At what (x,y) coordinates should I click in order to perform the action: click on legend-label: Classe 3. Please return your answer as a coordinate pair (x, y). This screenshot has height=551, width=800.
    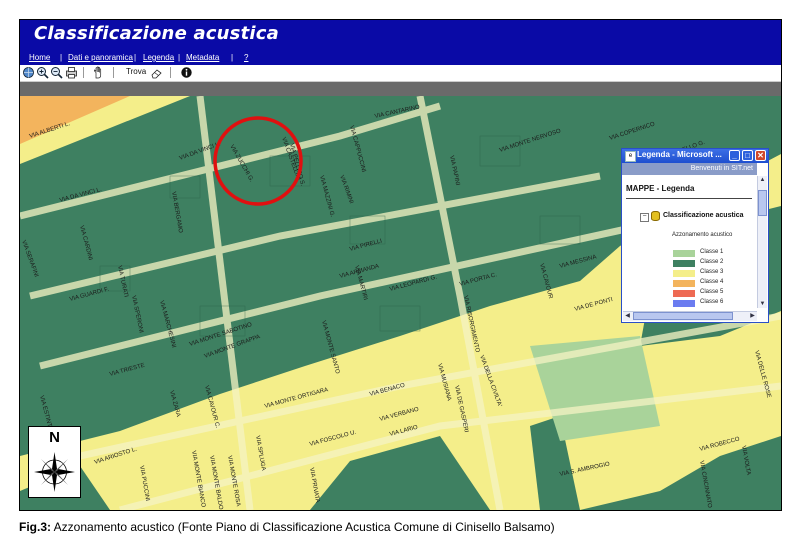
    Looking at the image, I should click on (712, 272).